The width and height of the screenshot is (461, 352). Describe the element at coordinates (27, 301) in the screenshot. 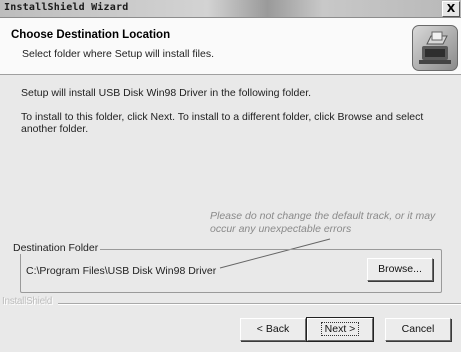

I see `installshield-brand: InstallShield` at that location.